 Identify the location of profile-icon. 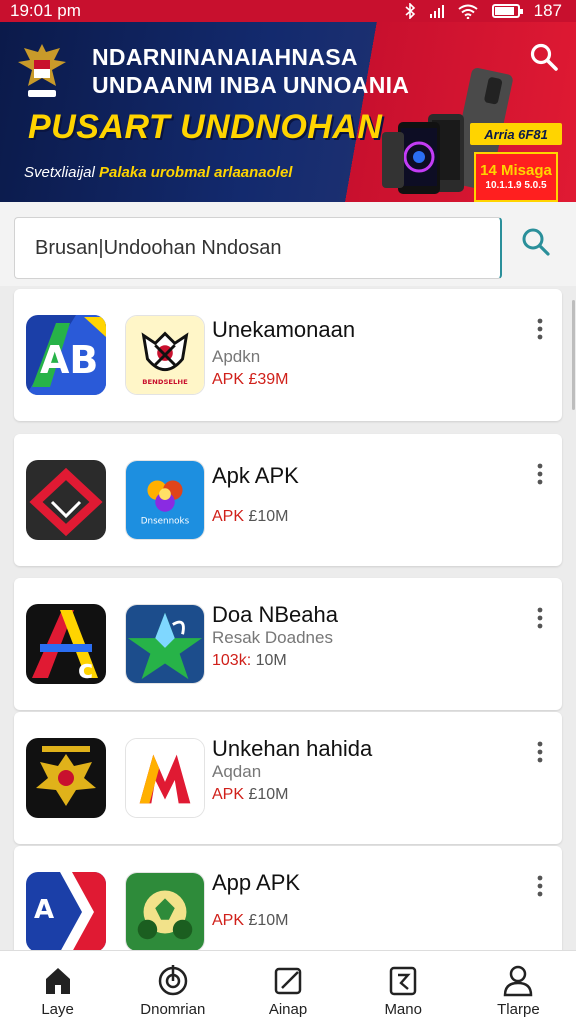
(518, 981).